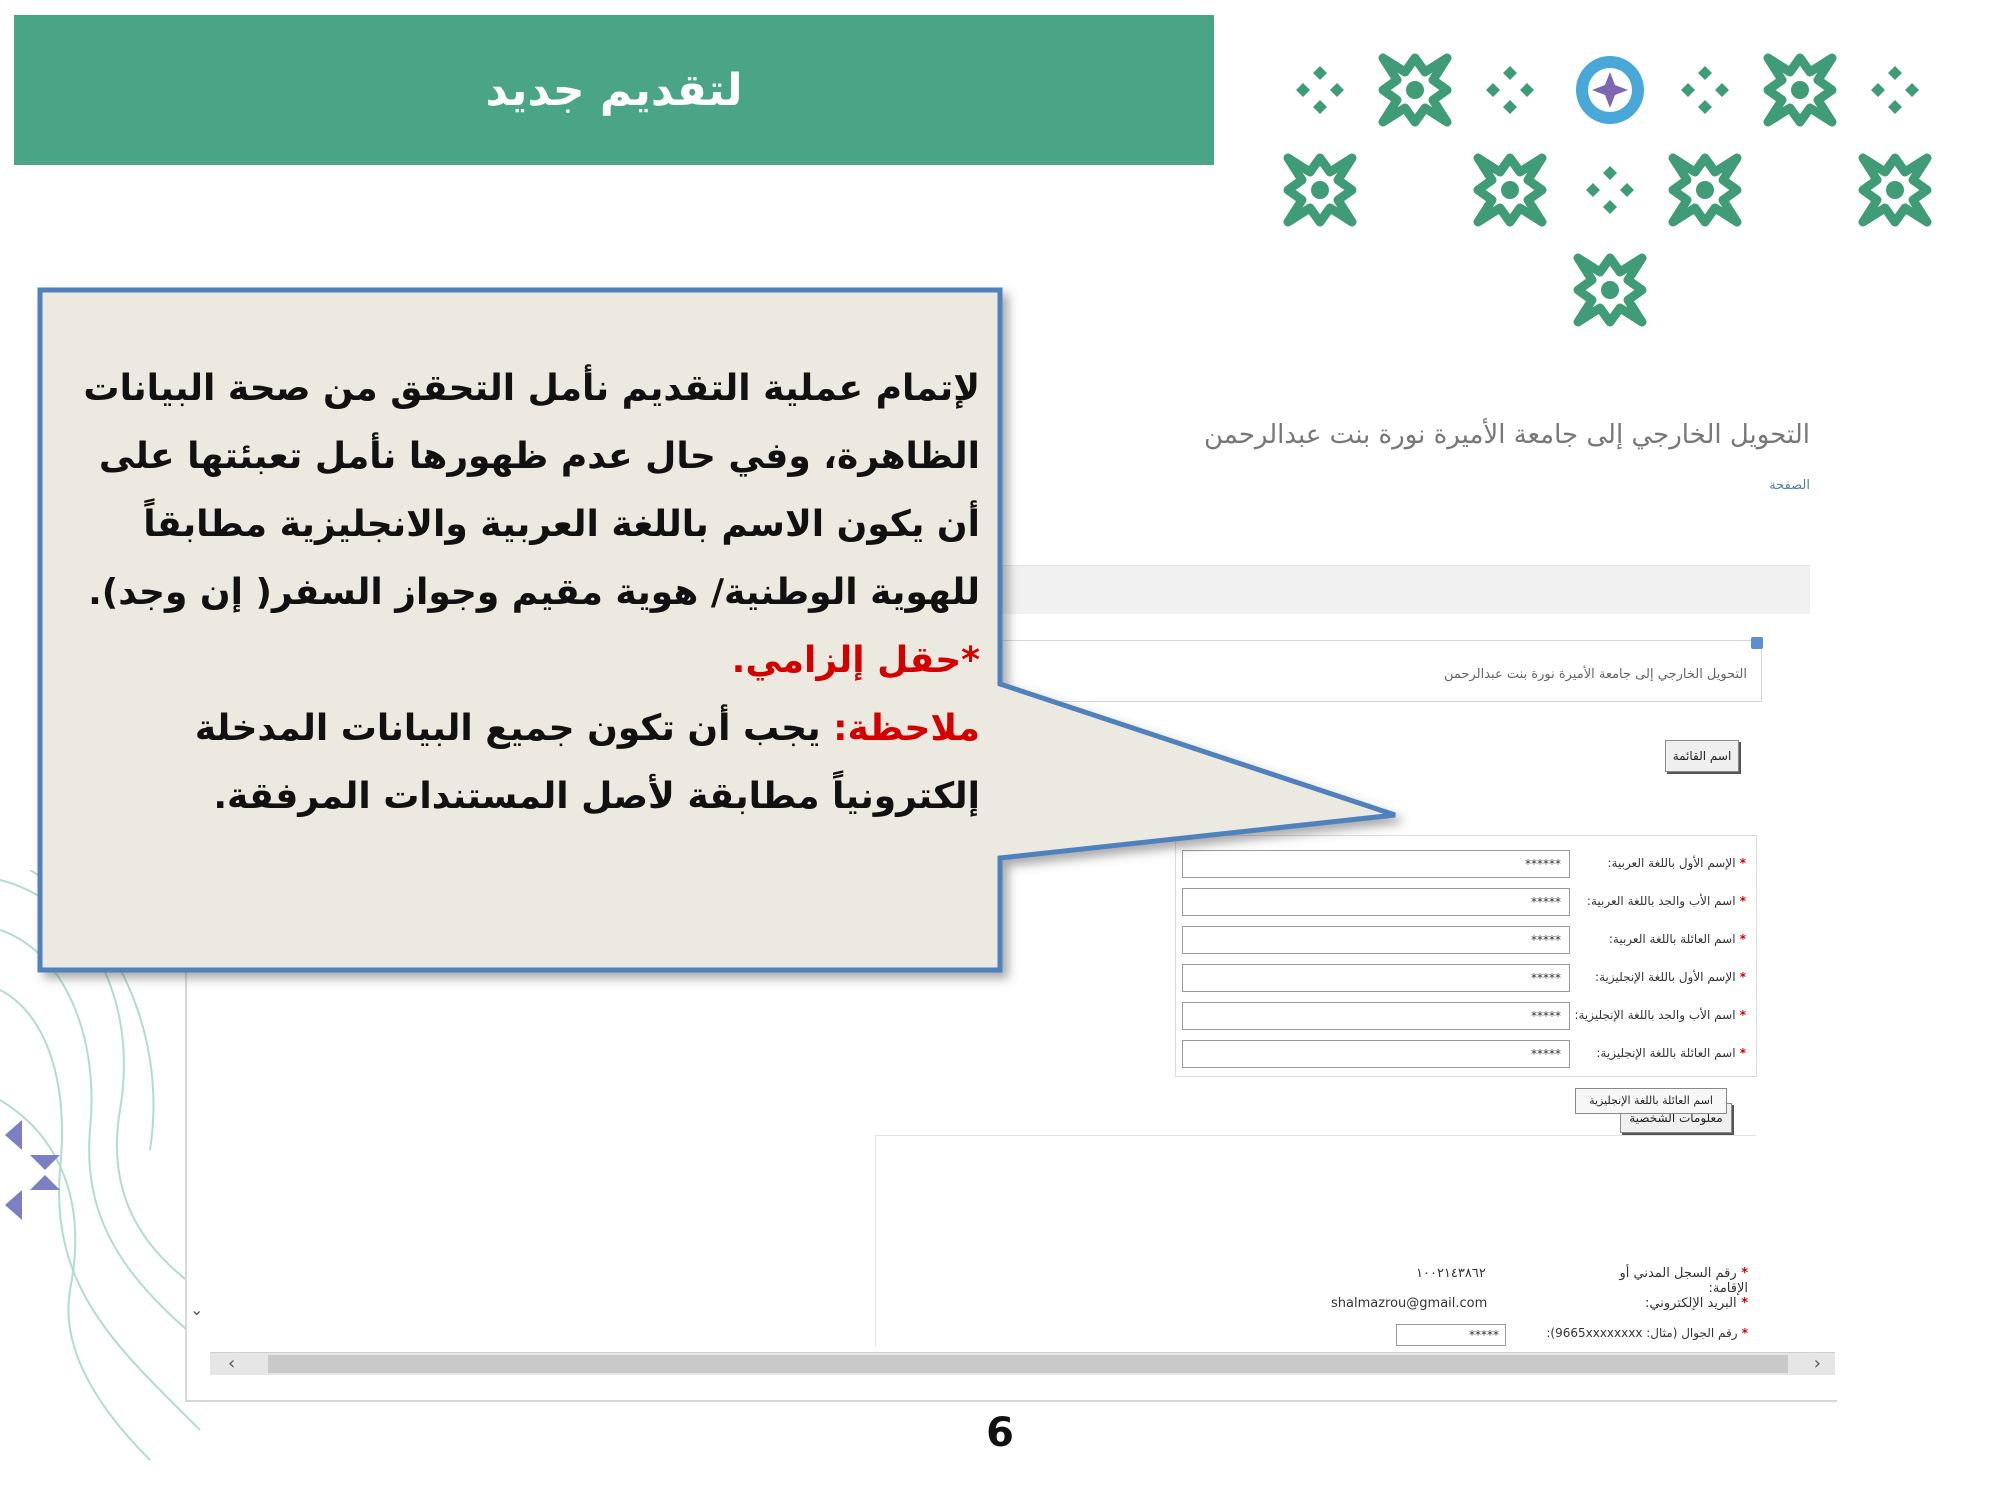 This screenshot has height=1500, width=2000. What do you see at coordinates (1376, 864) in the screenshot?
I see `first-name-ar-input: ******` at bounding box center [1376, 864].